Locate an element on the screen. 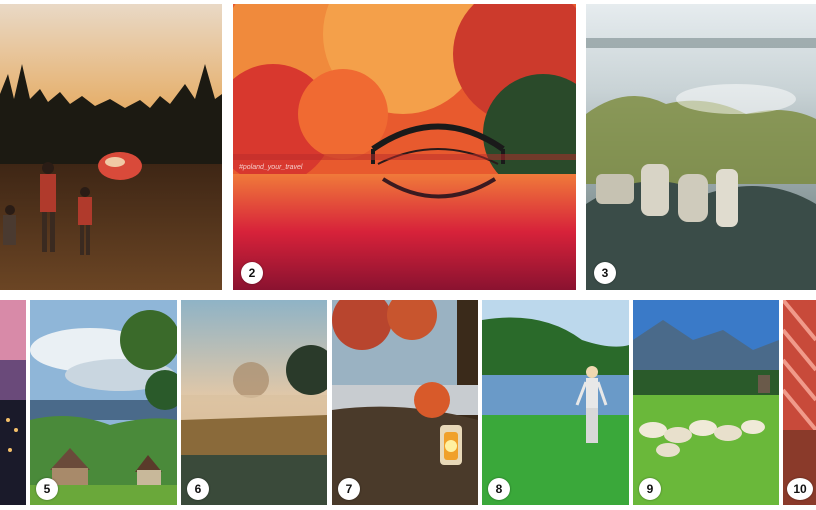 The image size is (816, 510). photo-9-art is located at coordinates (706, 402).